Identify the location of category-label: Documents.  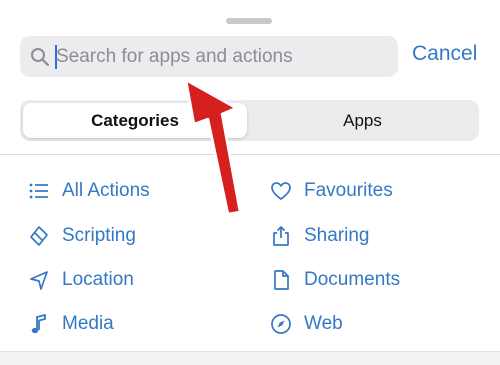
(352, 279).